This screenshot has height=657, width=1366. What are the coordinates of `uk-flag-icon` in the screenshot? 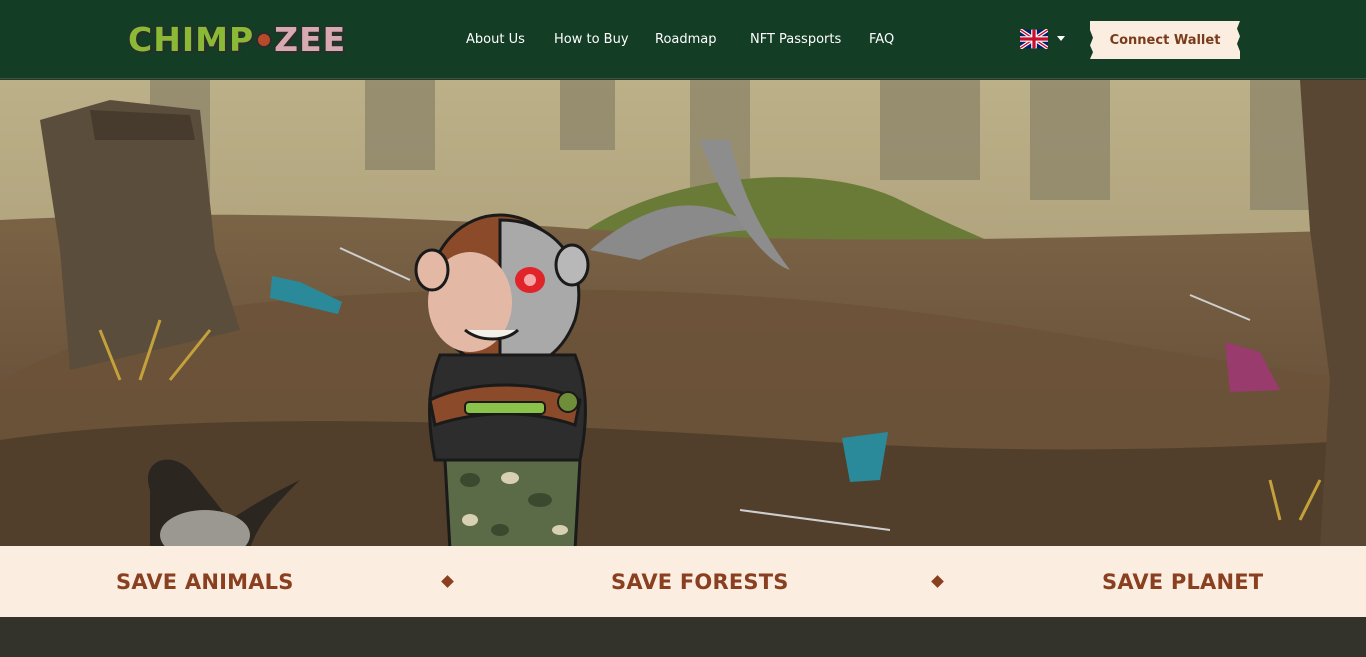 It's located at (1034, 39).